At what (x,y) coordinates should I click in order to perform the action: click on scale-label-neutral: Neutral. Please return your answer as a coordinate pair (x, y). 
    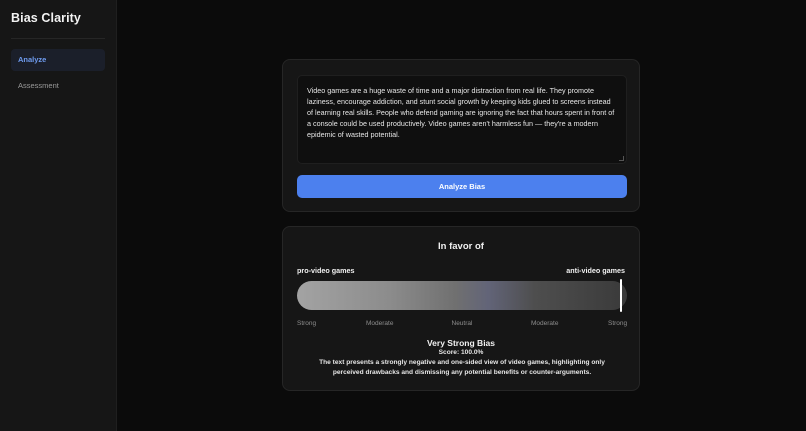
    Looking at the image, I should click on (462, 323).